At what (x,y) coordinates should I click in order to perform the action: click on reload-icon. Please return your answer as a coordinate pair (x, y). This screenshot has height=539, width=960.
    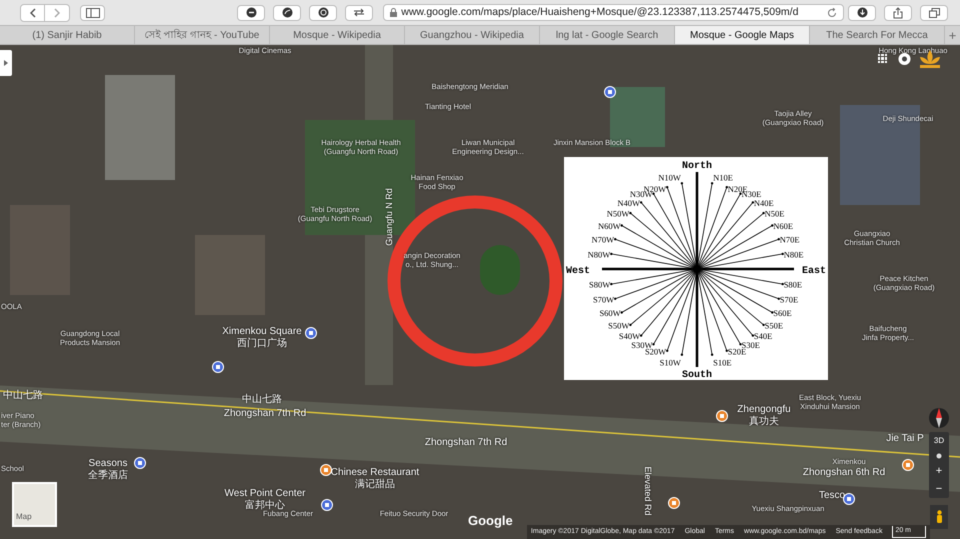
    Looking at the image, I should click on (832, 13).